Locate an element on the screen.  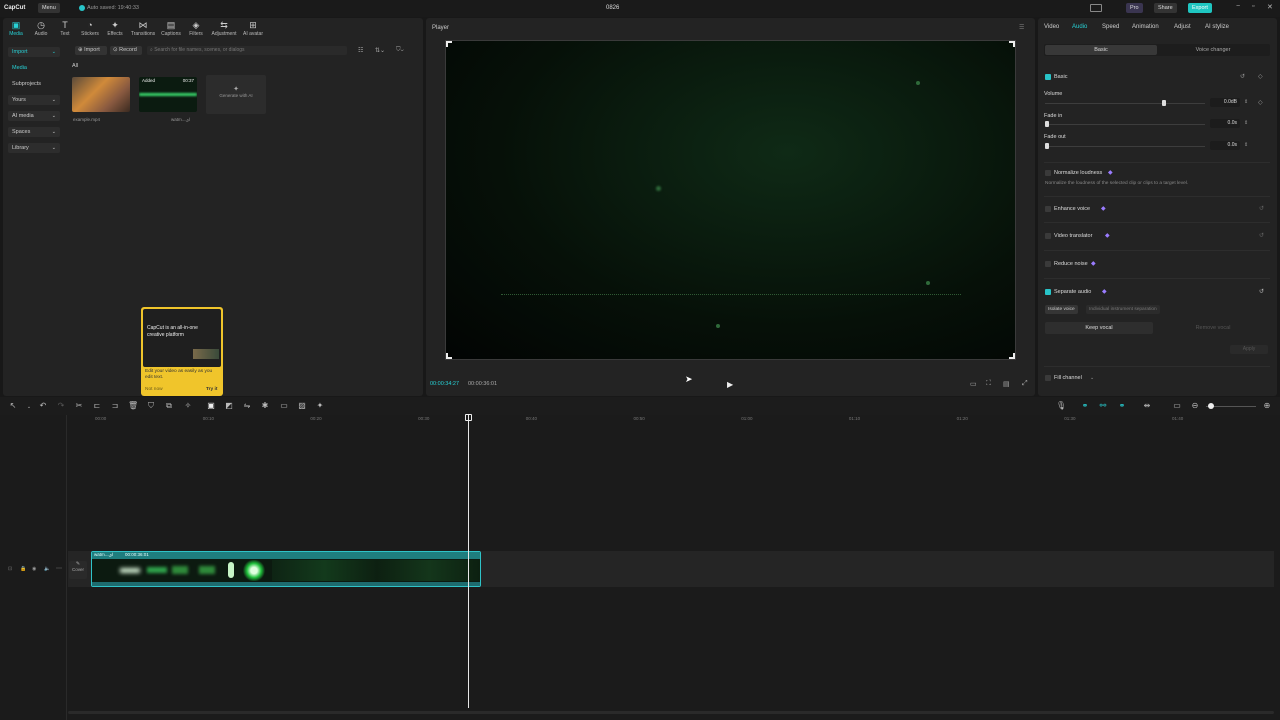
reduce-noise-checkbox is located at coordinates (1048, 264).